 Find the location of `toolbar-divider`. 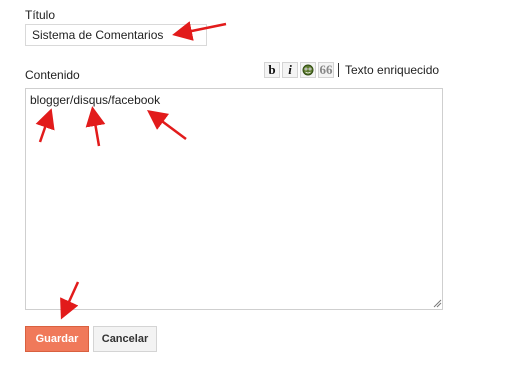

toolbar-divider is located at coordinates (338, 70).